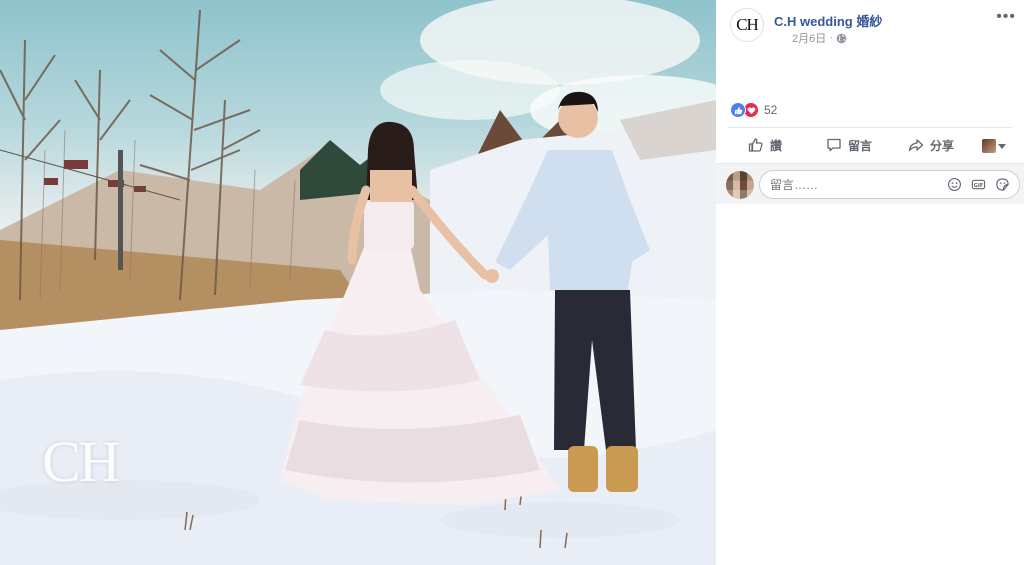  What do you see at coordinates (916, 145) in the screenshot?
I see `share-arrow-icon` at bounding box center [916, 145].